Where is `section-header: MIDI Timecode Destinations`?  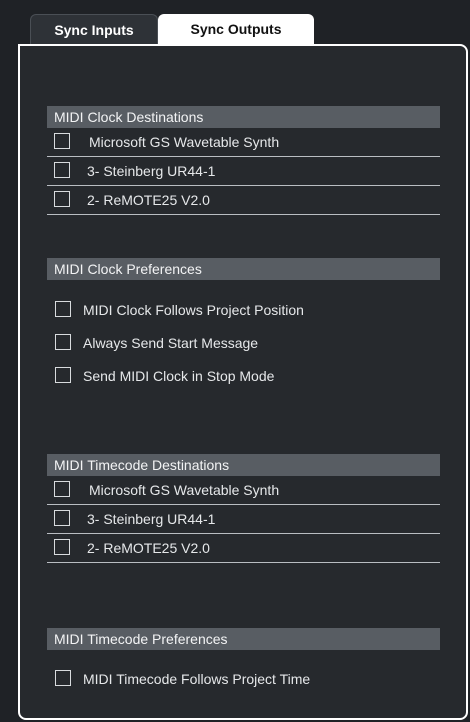
section-header: MIDI Timecode Destinations is located at coordinates (243, 465).